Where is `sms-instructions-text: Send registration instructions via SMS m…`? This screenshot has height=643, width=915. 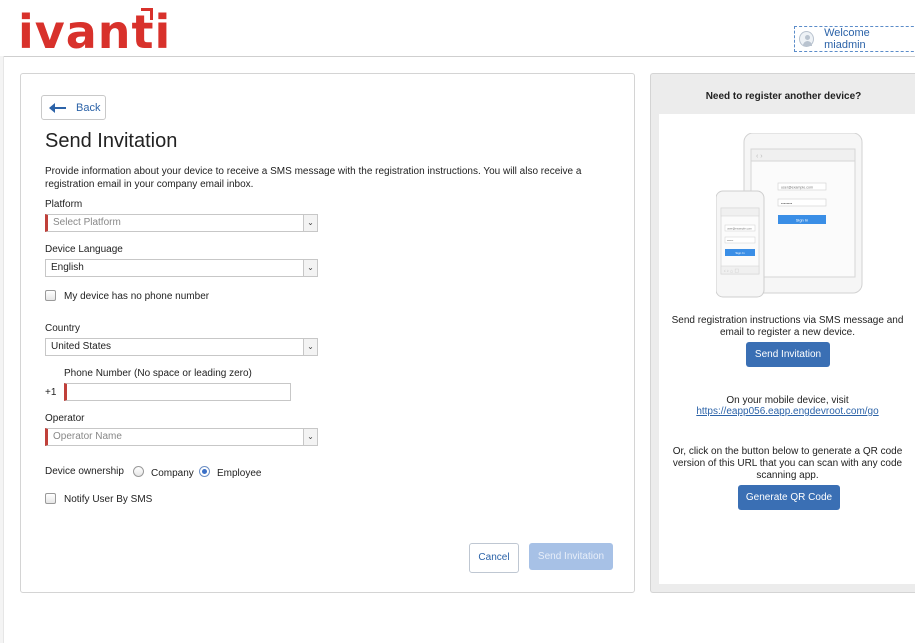
sms-instructions-text: Send registration instructions via SMS m… is located at coordinates (787, 326).